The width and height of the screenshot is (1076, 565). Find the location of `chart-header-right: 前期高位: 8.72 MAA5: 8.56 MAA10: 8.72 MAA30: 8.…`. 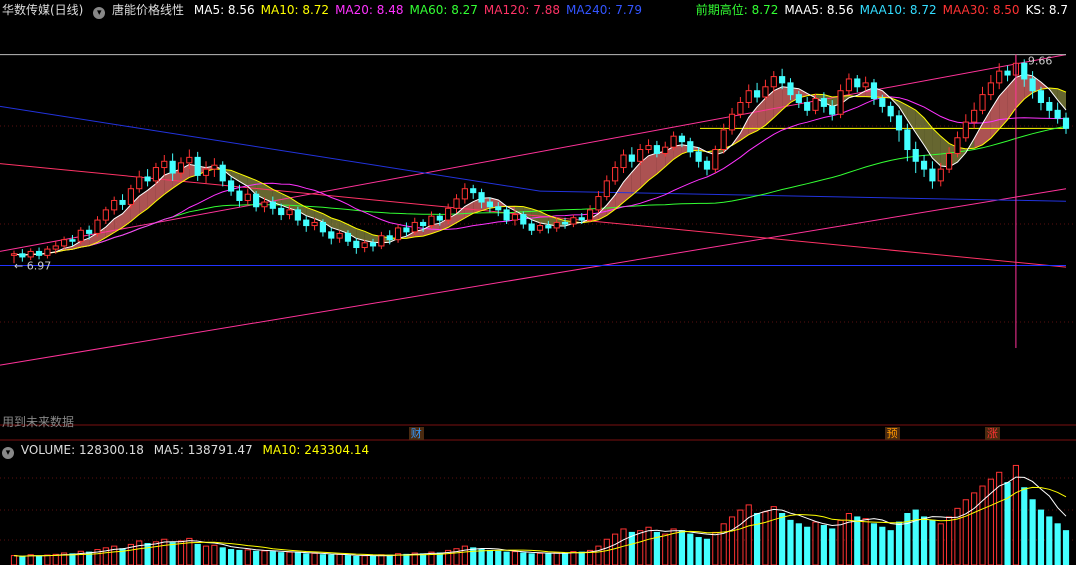

chart-header-right: 前期高位: 8.72 MAA5: 8.56 MAA10: 8.72 MAA30: 8.… is located at coordinates (885, 10).